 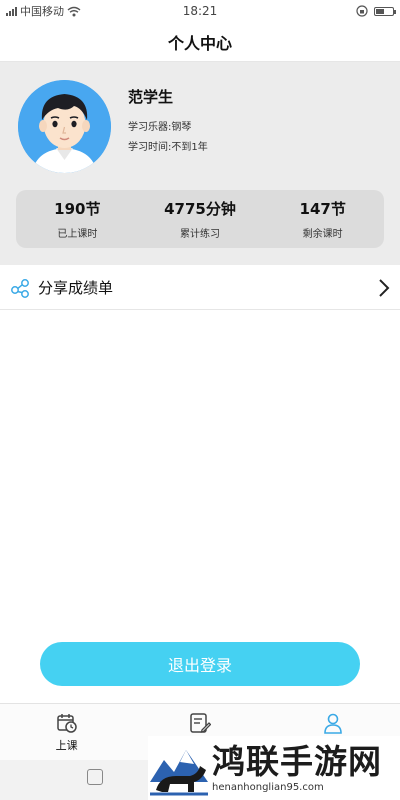 I want to click on student-avatar-icon, so click(x=64, y=126).